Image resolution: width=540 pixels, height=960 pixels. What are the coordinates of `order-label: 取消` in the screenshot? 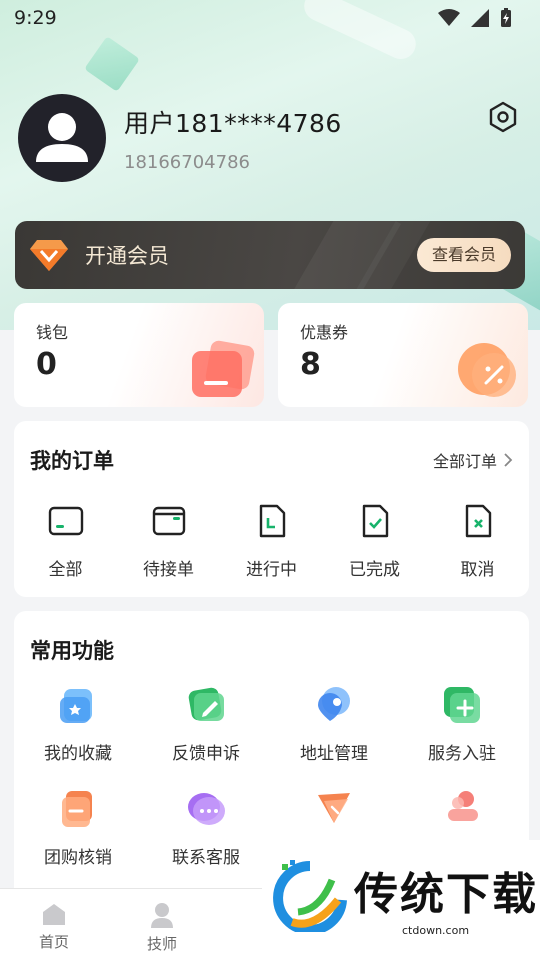 It's located at (477, 570).